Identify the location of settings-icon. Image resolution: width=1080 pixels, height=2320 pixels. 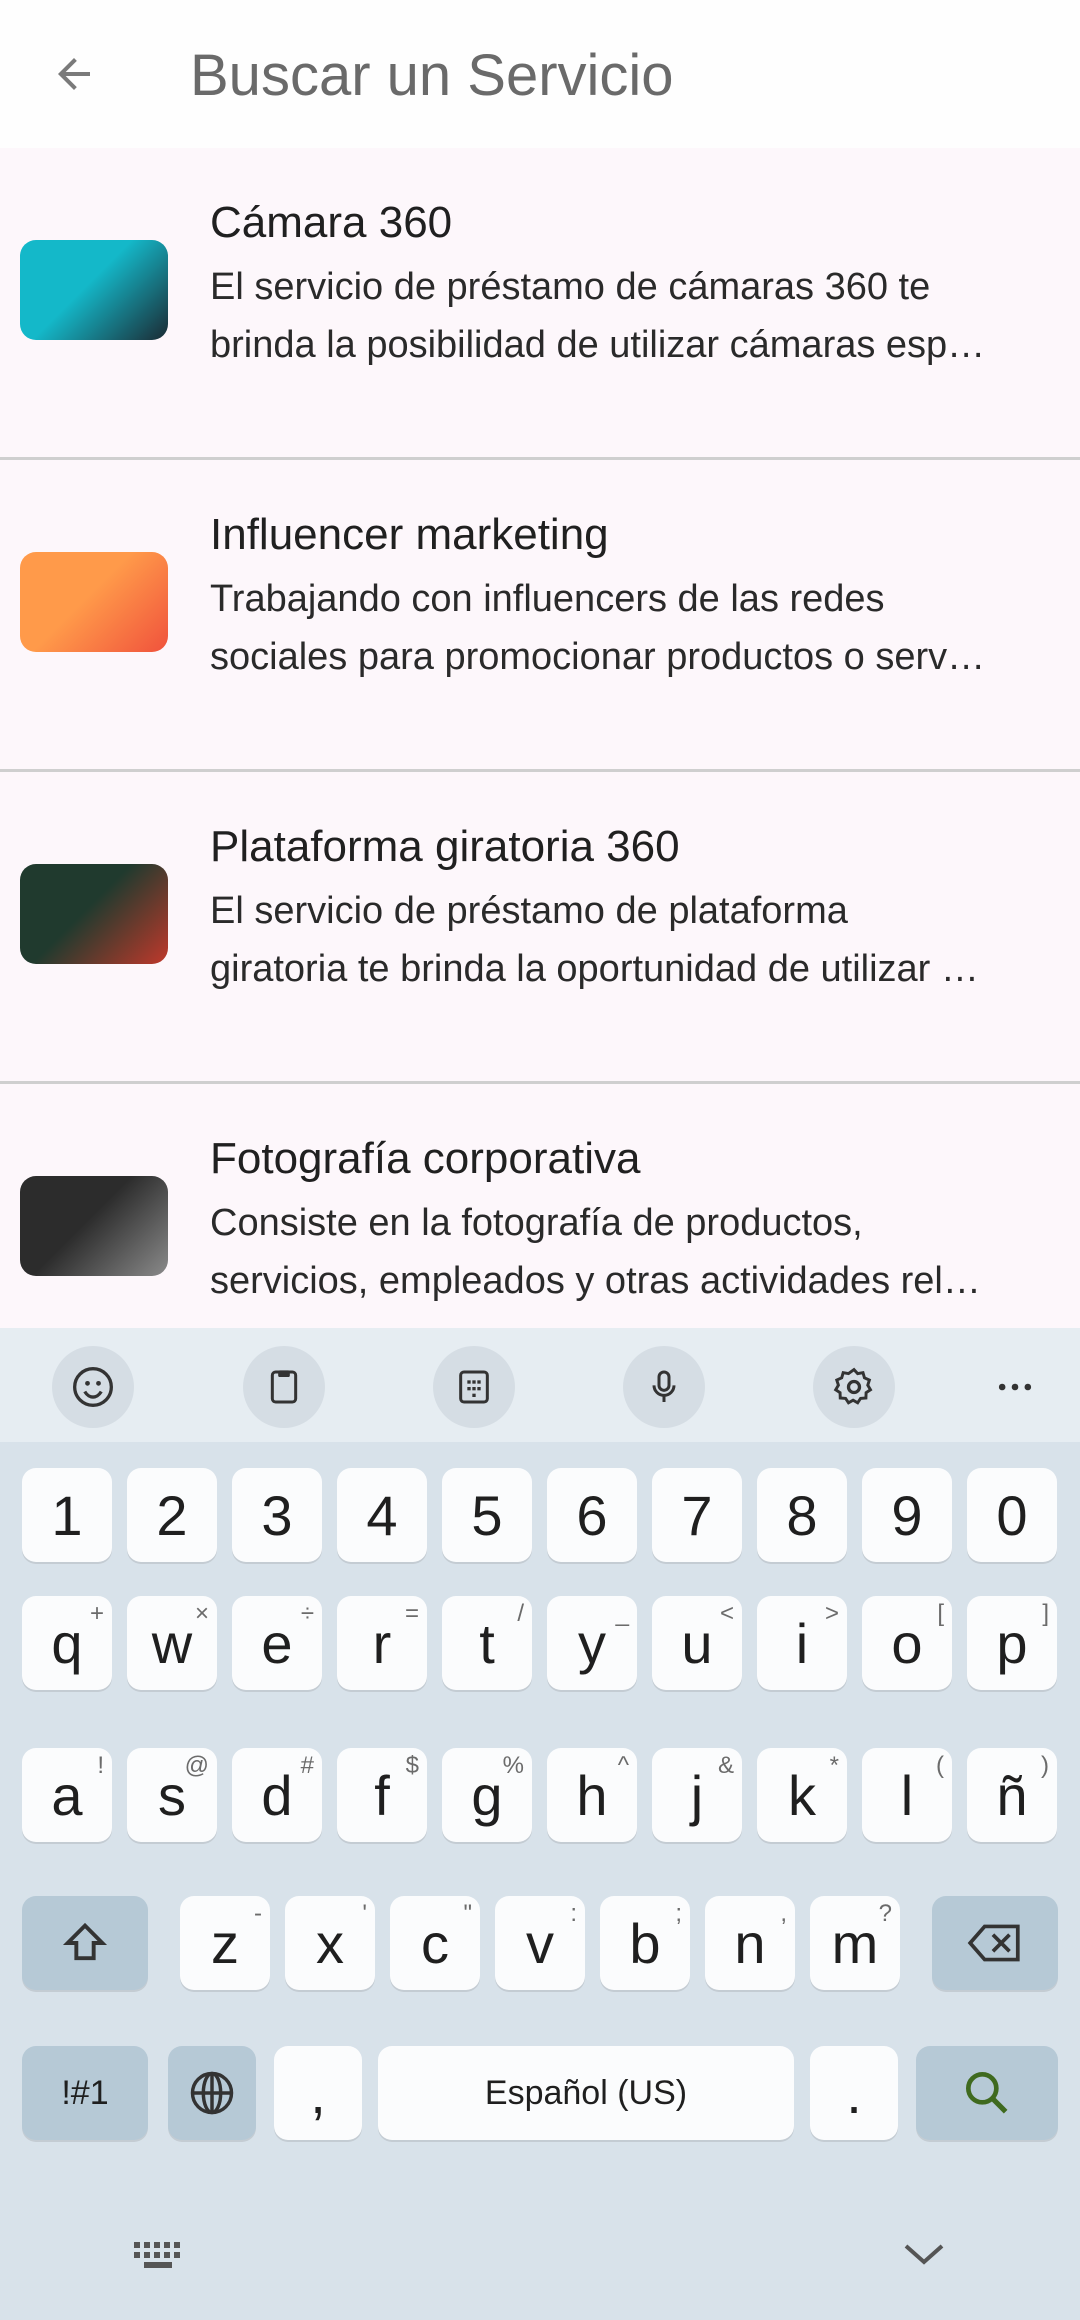
(854, 1387).